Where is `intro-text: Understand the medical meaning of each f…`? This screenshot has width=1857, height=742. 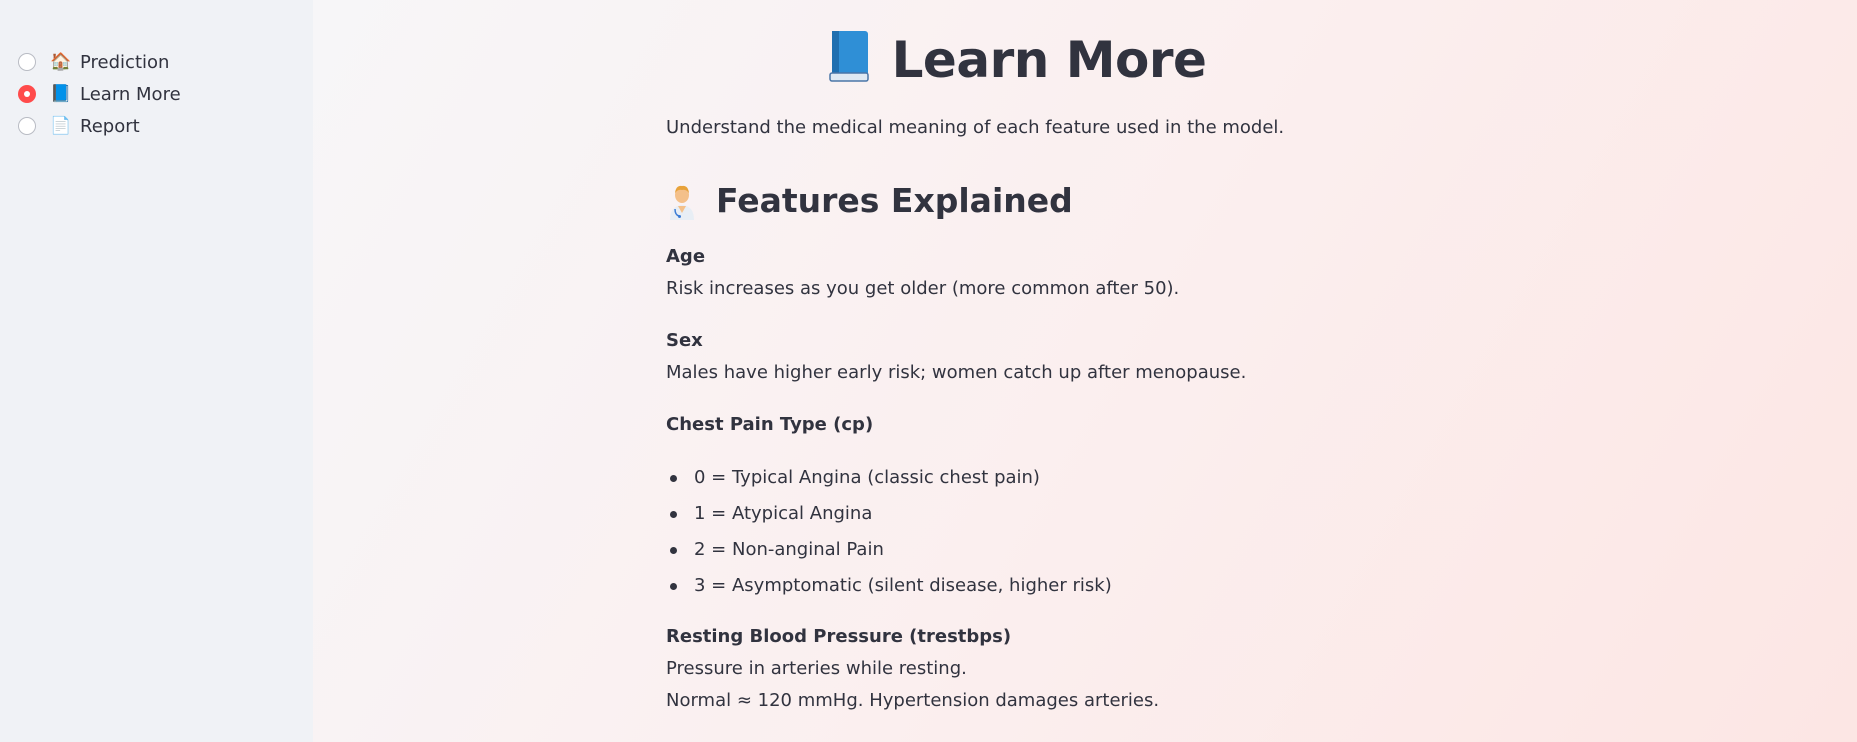 intro-text: Understand the medical meaning of each f… is located at coordinates (975, 127).